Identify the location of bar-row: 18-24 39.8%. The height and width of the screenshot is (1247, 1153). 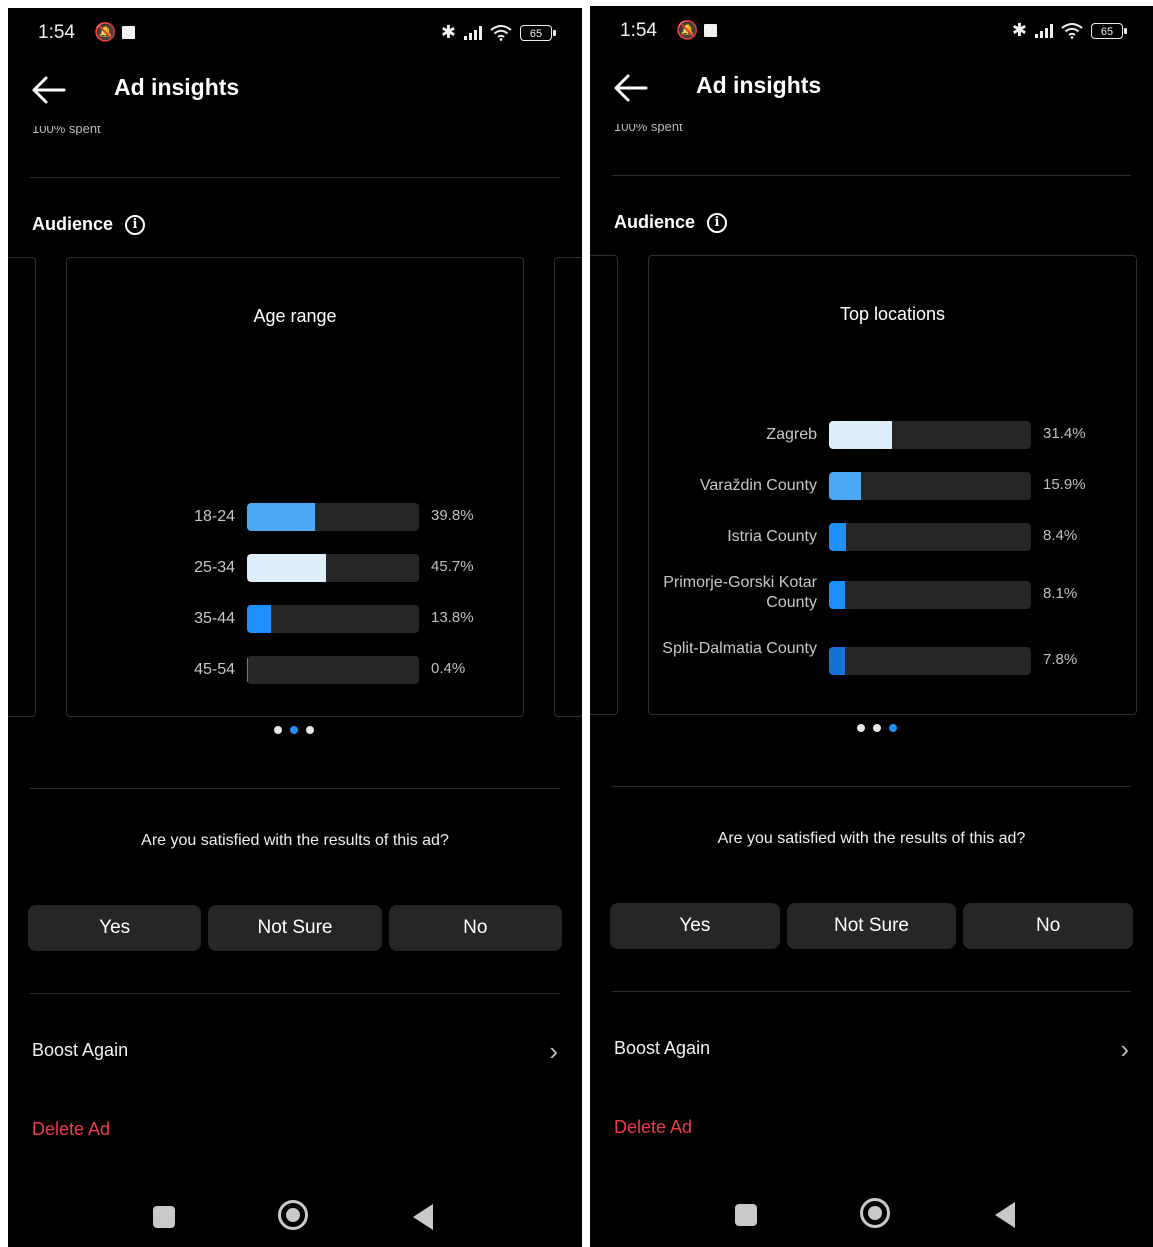
(295, 517).